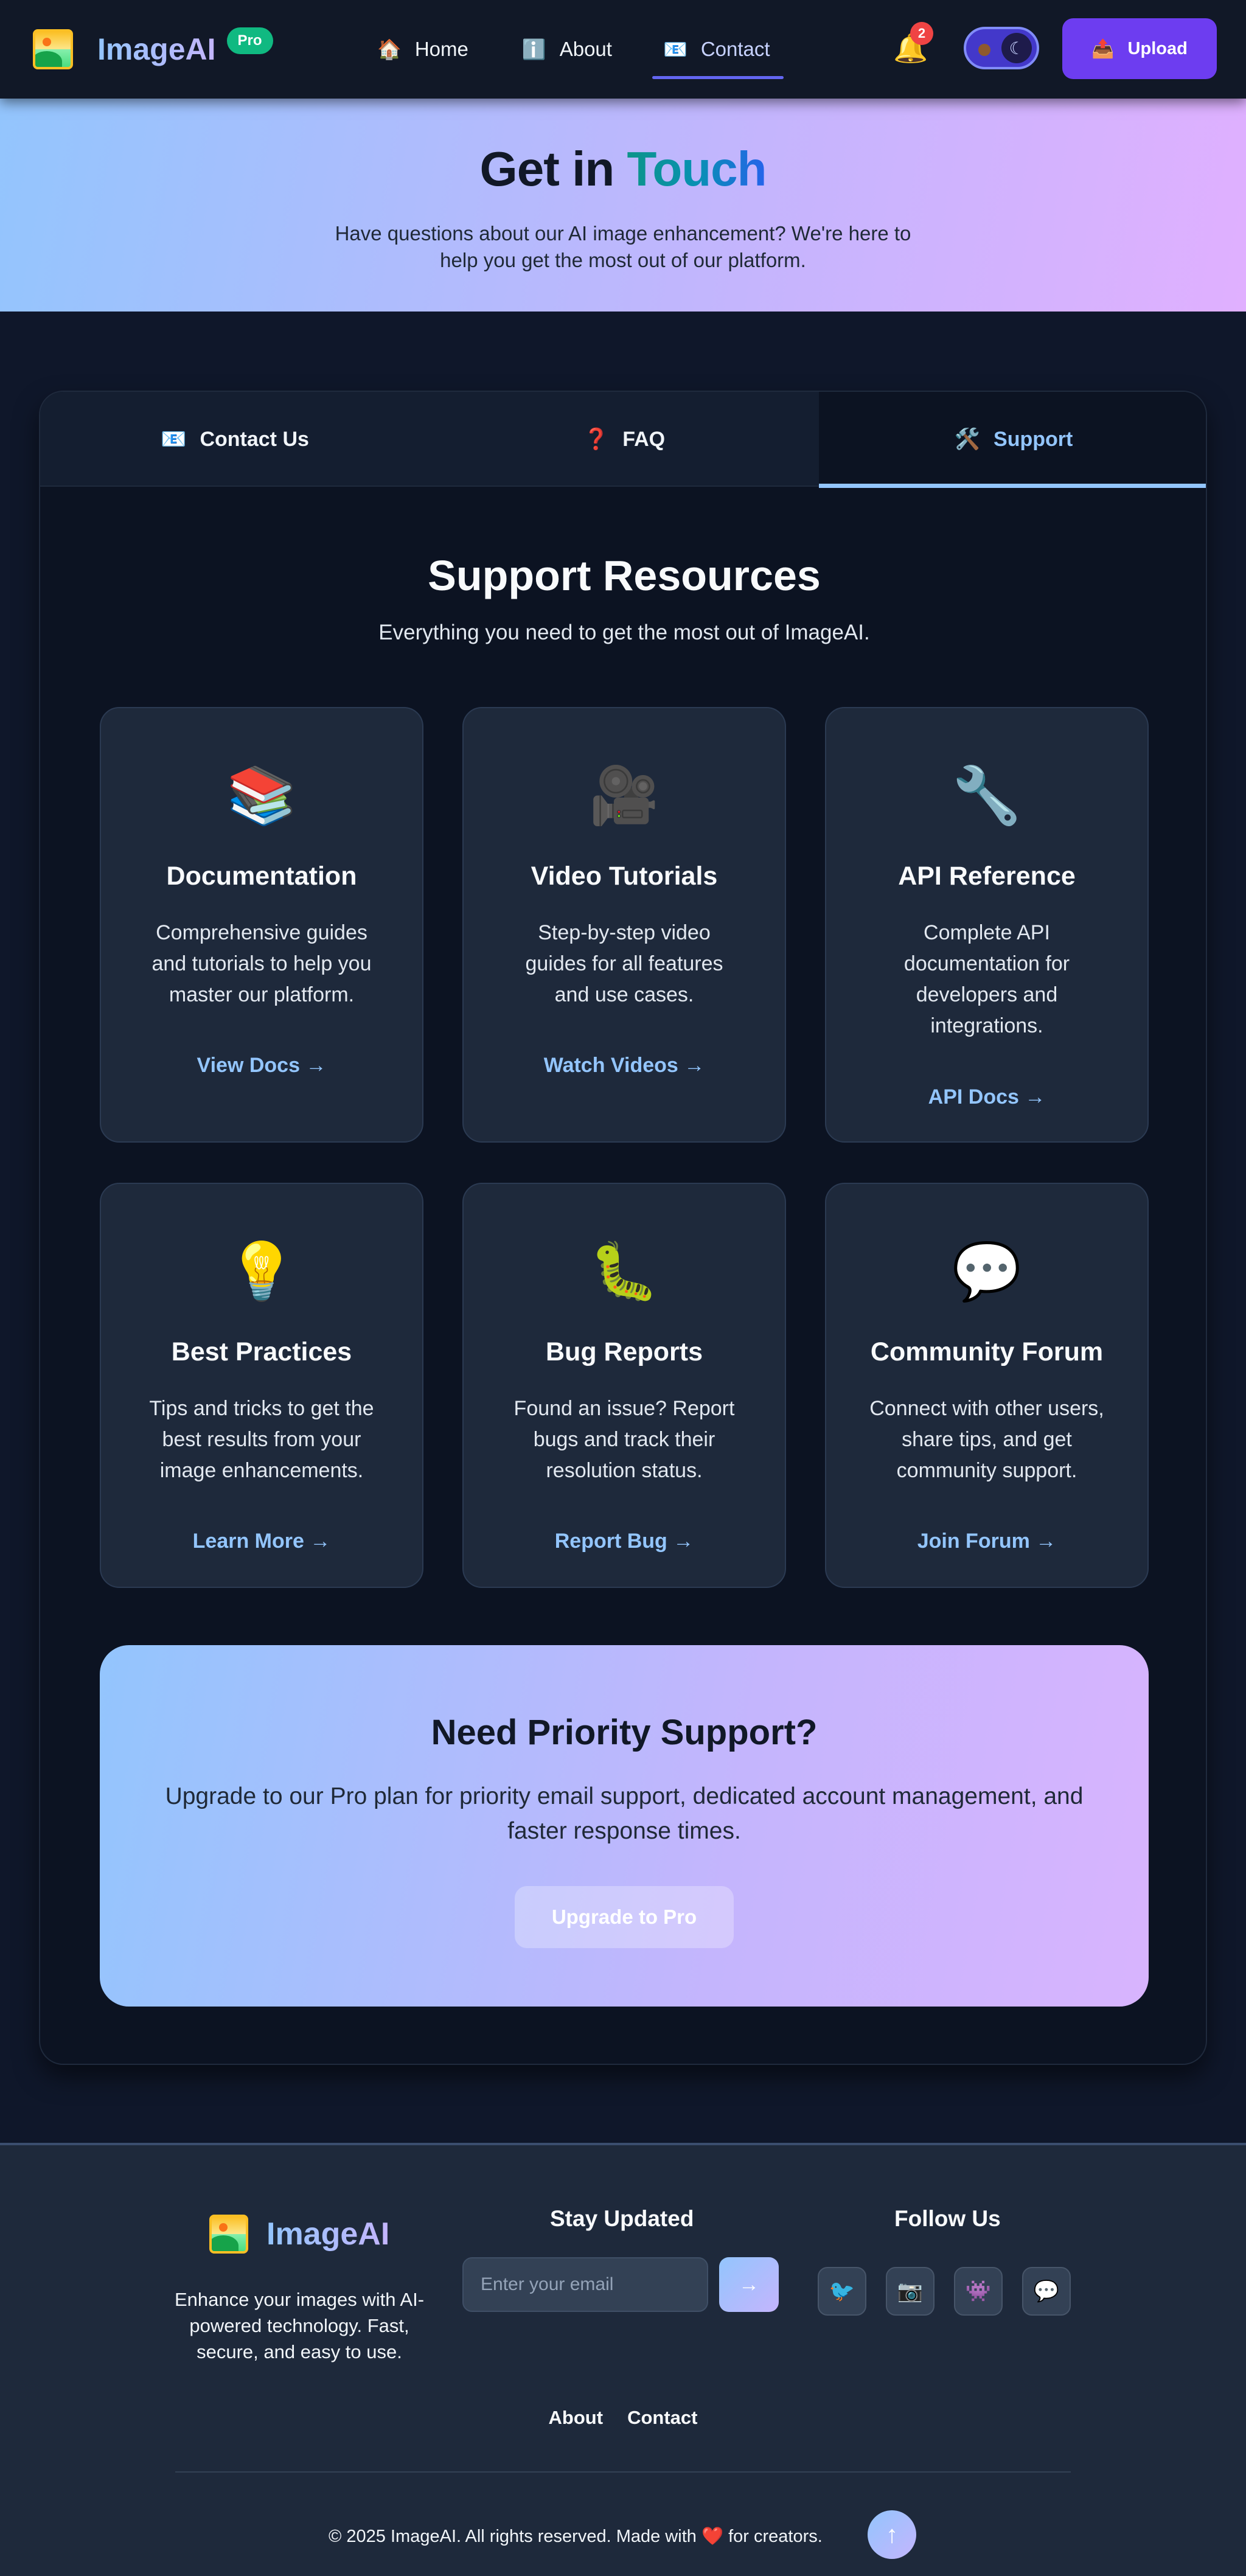 The width and height of the screenshot is (1246, 2576). Describe the element at coordinates (389, 49) in the screenshot. I see `house-icon: 🏠` at that location.